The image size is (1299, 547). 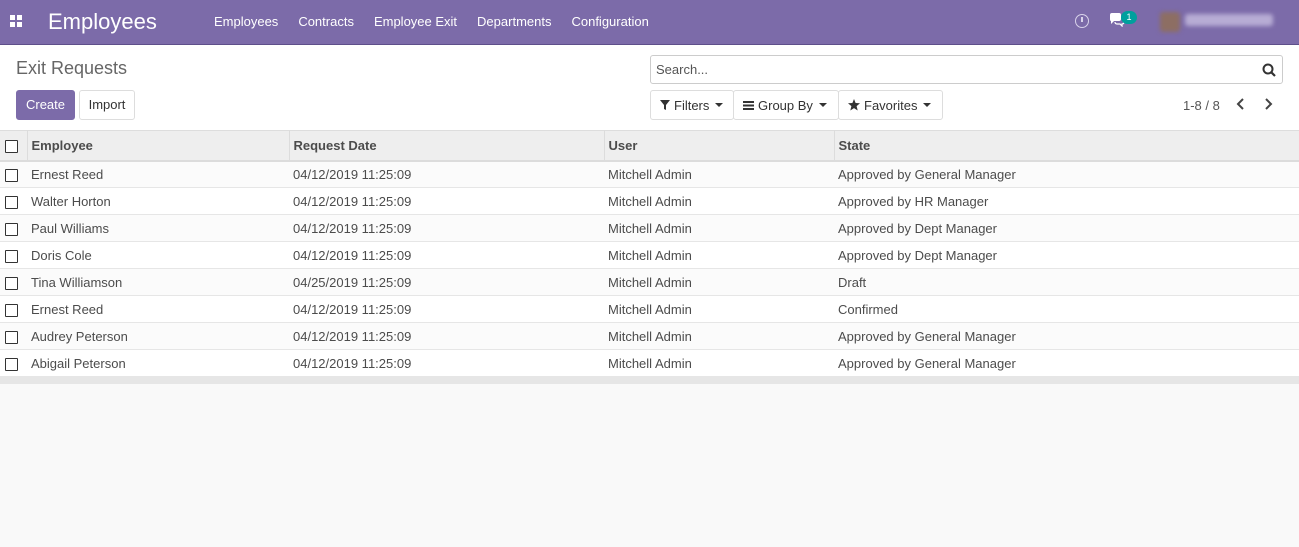 I want to click on favorites-button: Favorites, so click(x=890, y=105).